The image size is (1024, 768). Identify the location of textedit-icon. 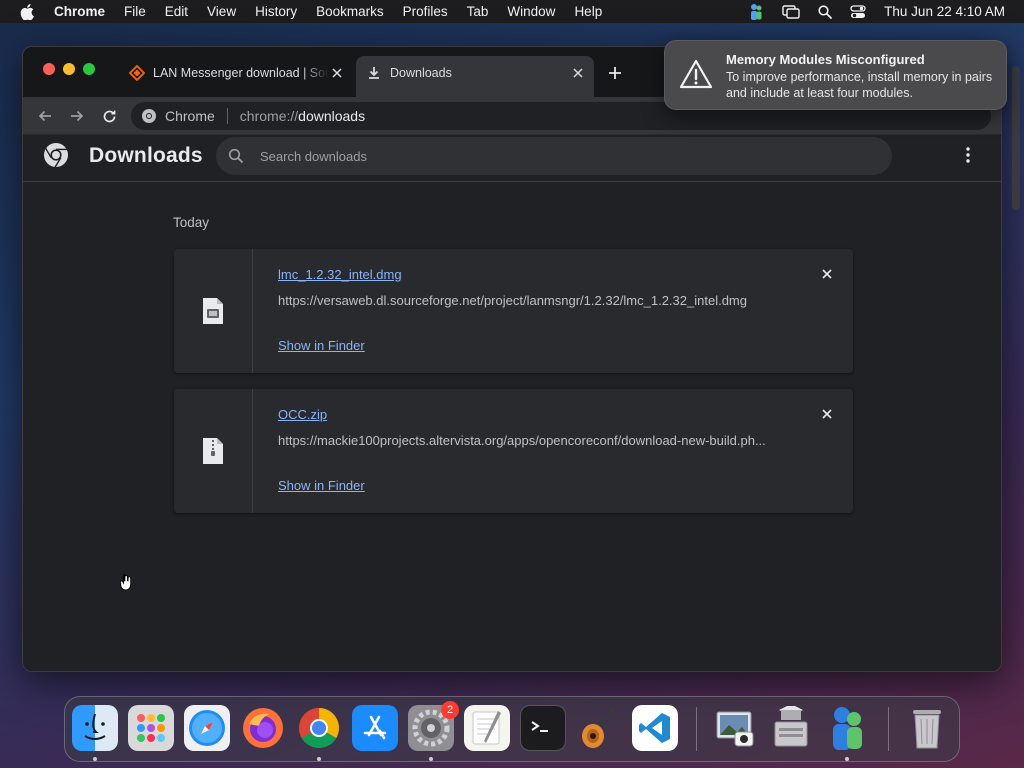
(487, 728).